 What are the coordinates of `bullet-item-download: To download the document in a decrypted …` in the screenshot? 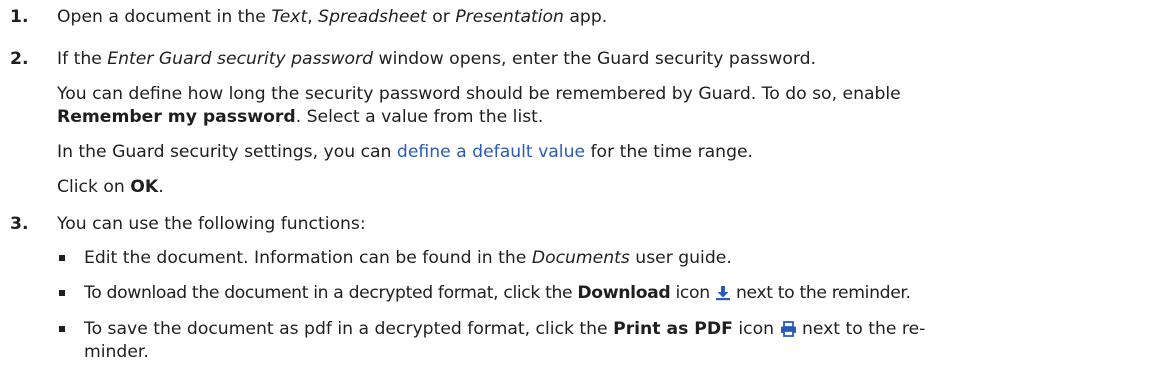 It's located at (497, 294).